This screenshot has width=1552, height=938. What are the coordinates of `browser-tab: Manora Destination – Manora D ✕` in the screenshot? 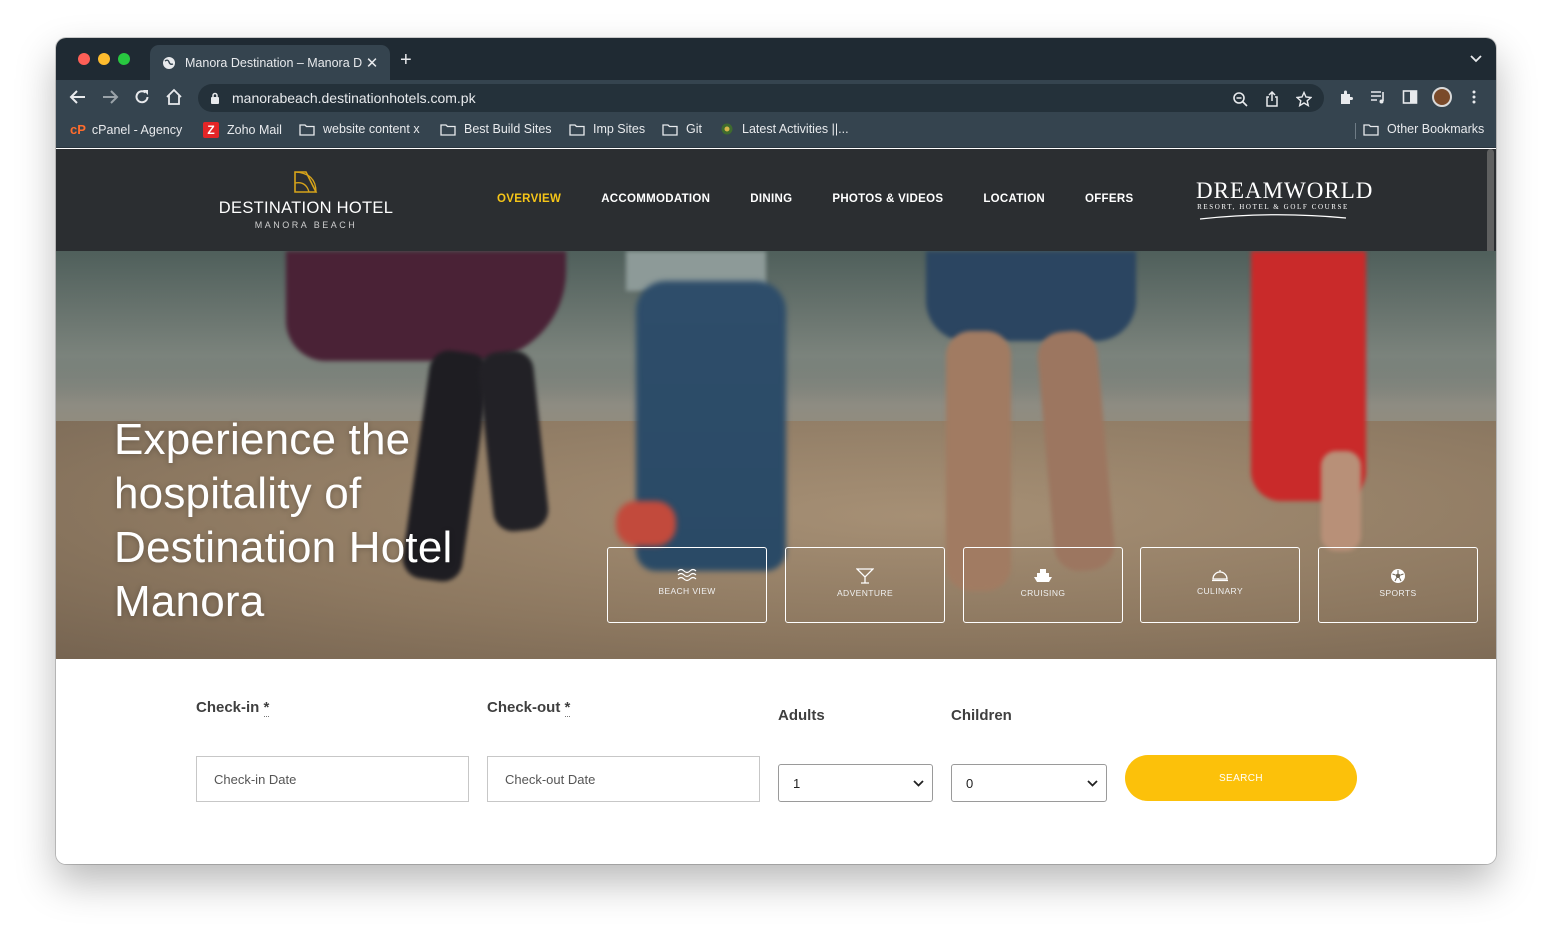 It's located at (270, 62).